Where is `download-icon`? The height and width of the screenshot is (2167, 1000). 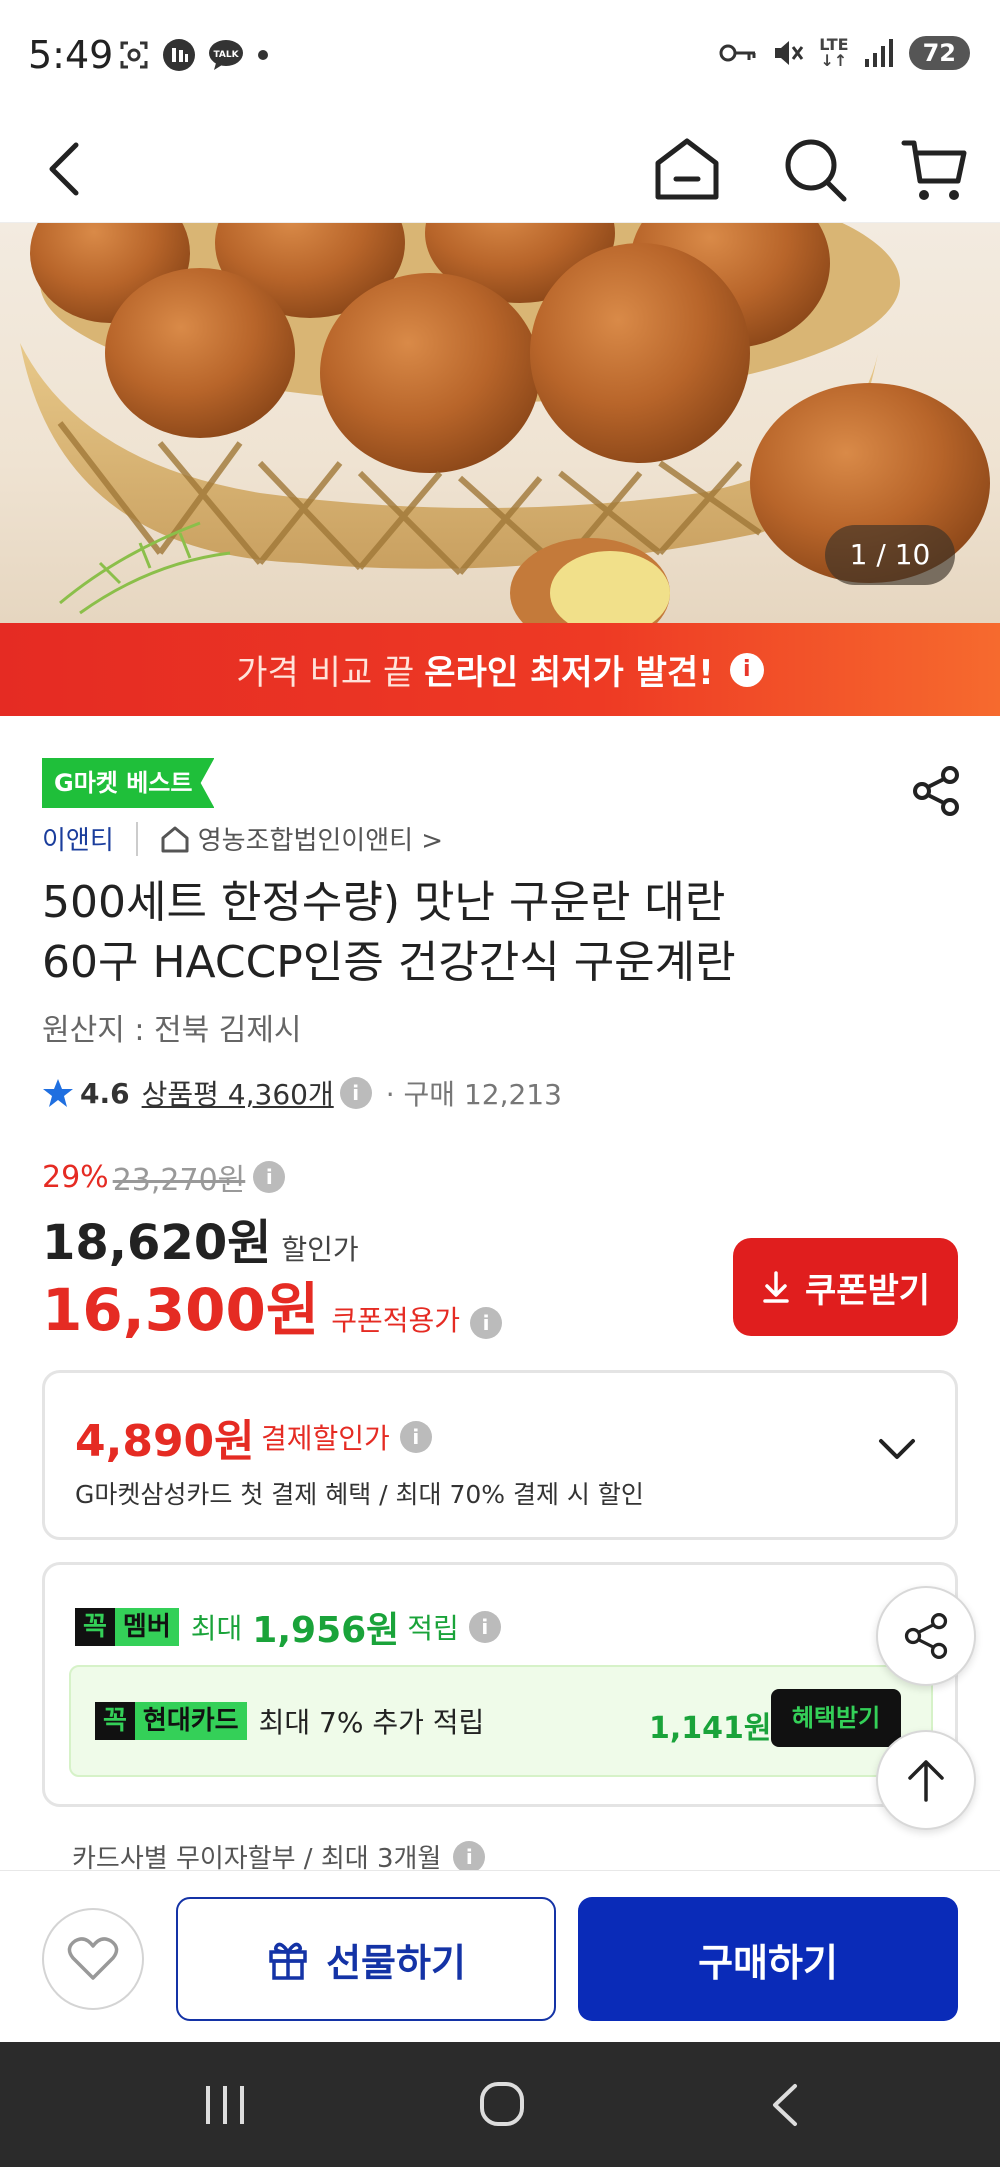 download-icon is located at coordinates (776, 1287).